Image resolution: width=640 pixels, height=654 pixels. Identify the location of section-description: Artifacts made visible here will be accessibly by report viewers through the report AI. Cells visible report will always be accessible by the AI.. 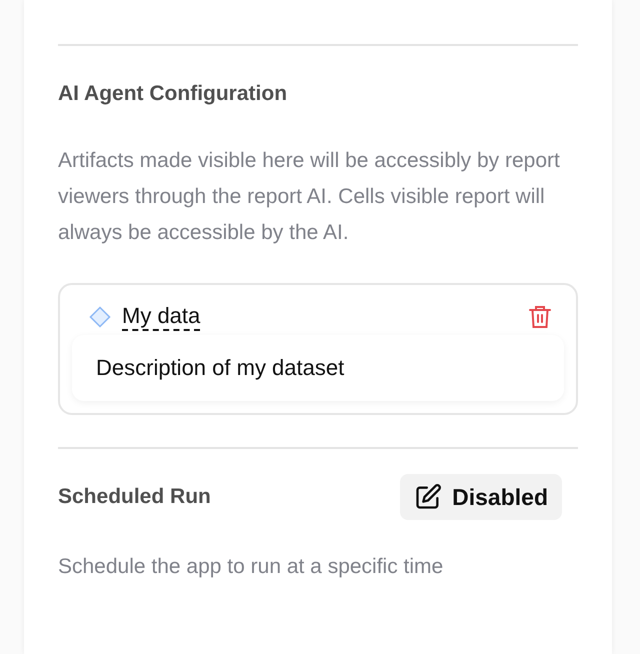
(309, 197).